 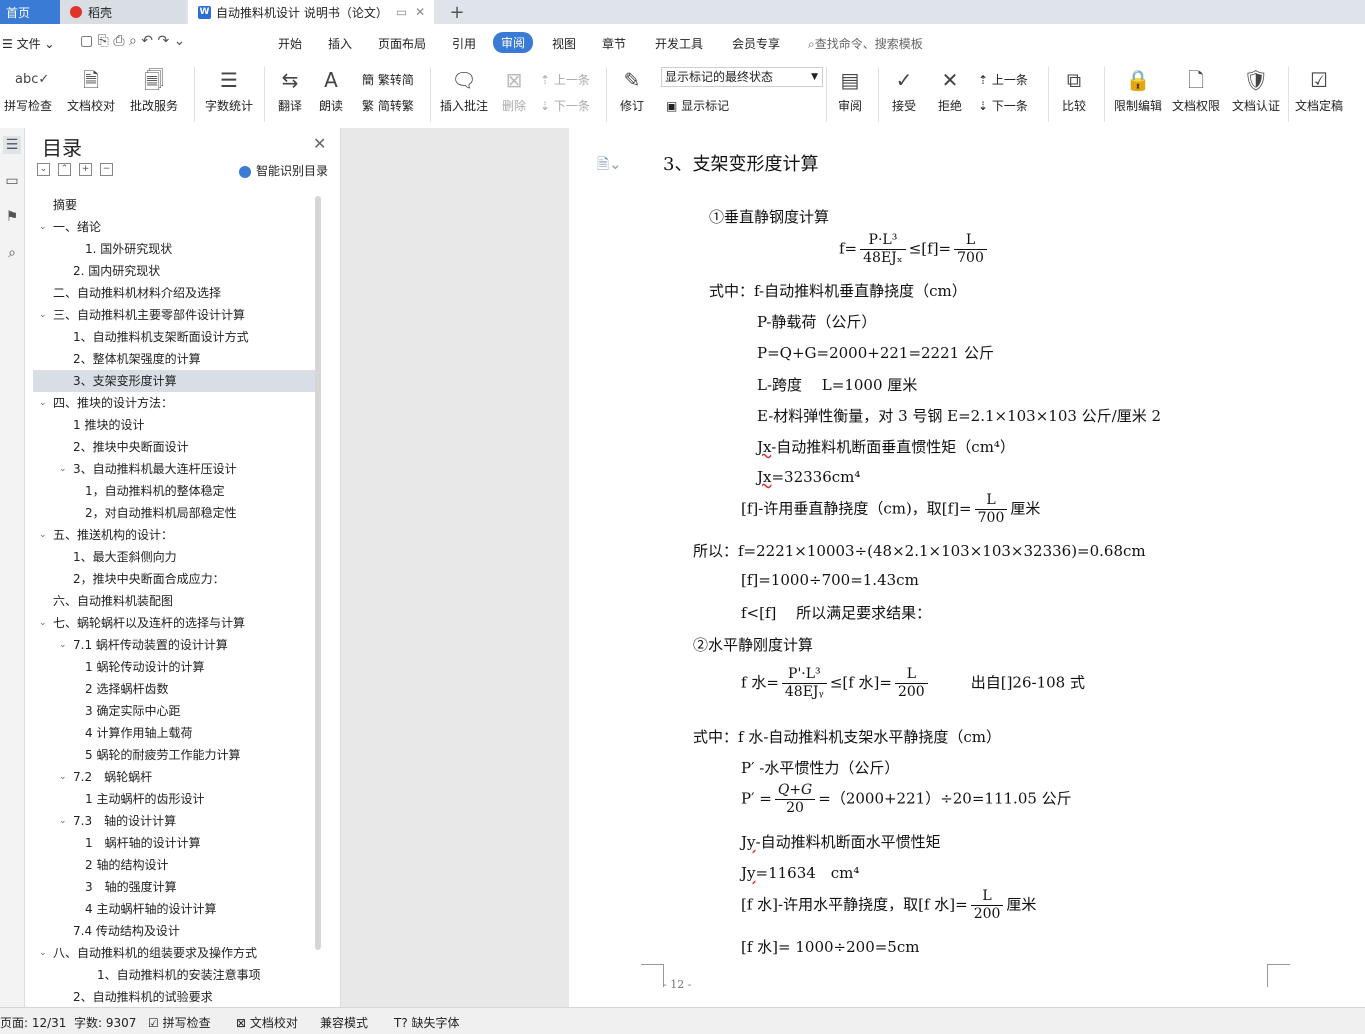 I want to click on toc-item: ⌄ 五、推送机构的设计：, so click(x=174, y=535).